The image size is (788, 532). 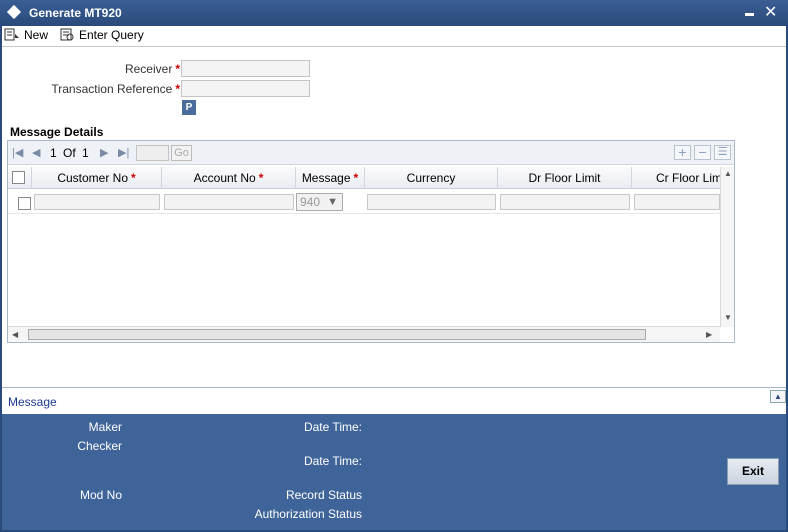 I want to click on horizontal-scroll-thumb, so click(x=337, y=334).